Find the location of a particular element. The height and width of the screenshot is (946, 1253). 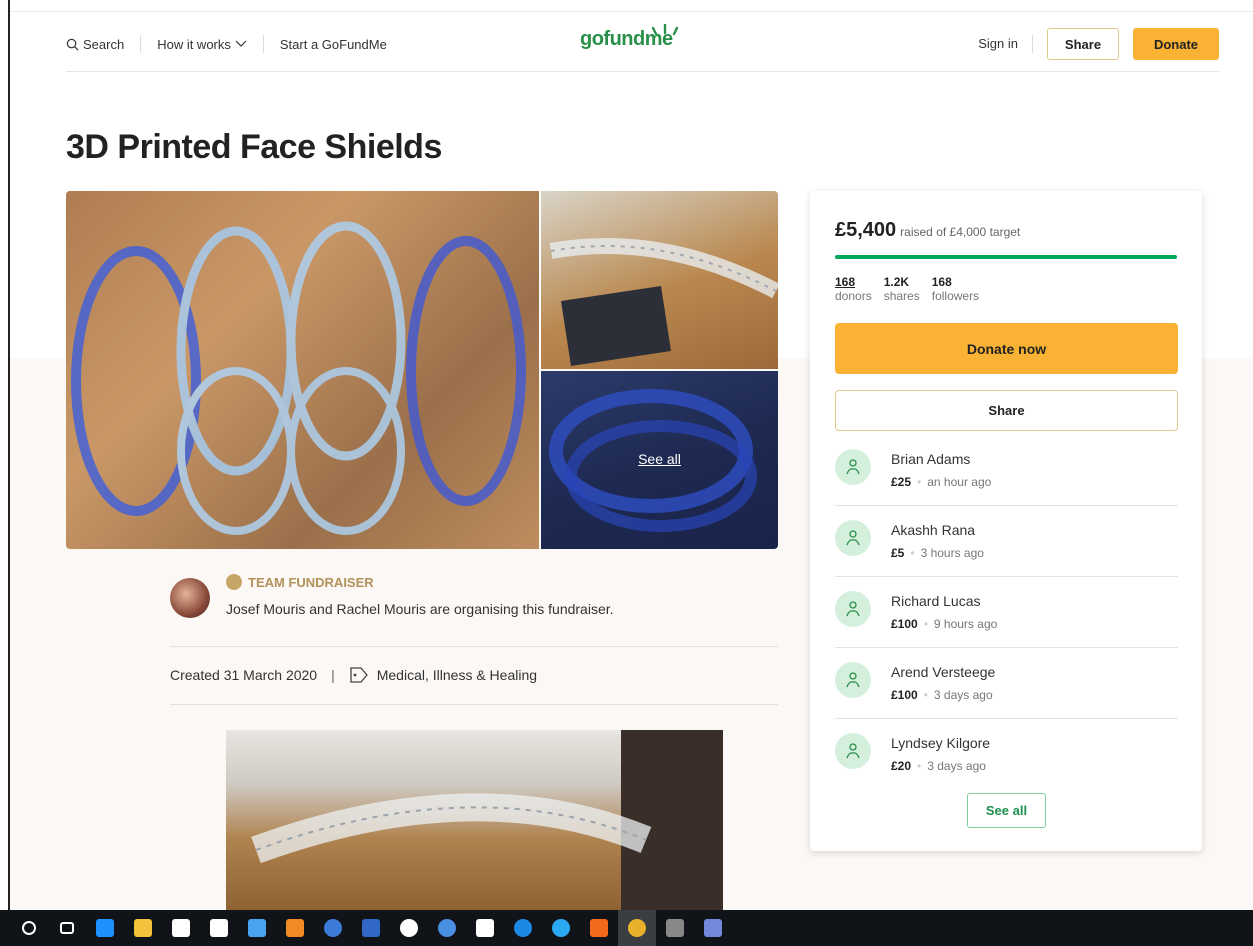

stat-shares: 1.2K shares is located at coordinates (902, 289).